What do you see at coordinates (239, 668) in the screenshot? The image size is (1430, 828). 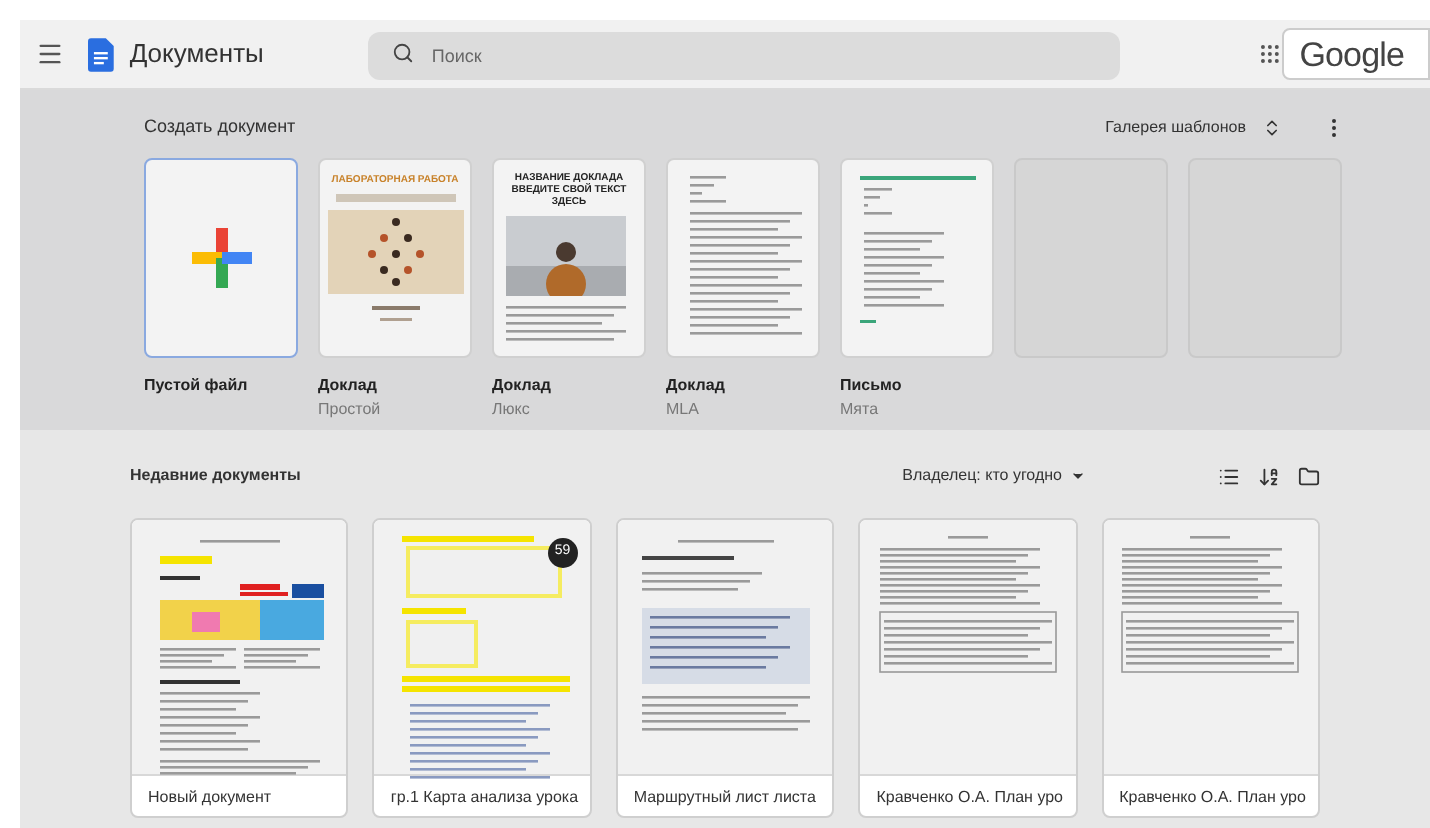 I see `document-card: Новый документ` at bounding box center [239, 668].